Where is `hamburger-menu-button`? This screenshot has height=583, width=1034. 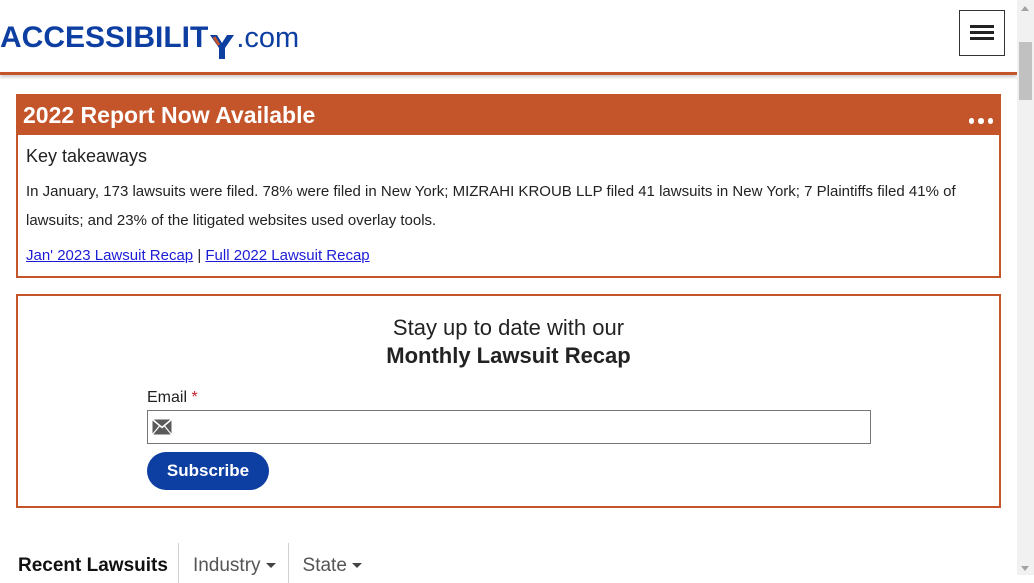 hamburger-menu-button is located at coordinates (982, 33).